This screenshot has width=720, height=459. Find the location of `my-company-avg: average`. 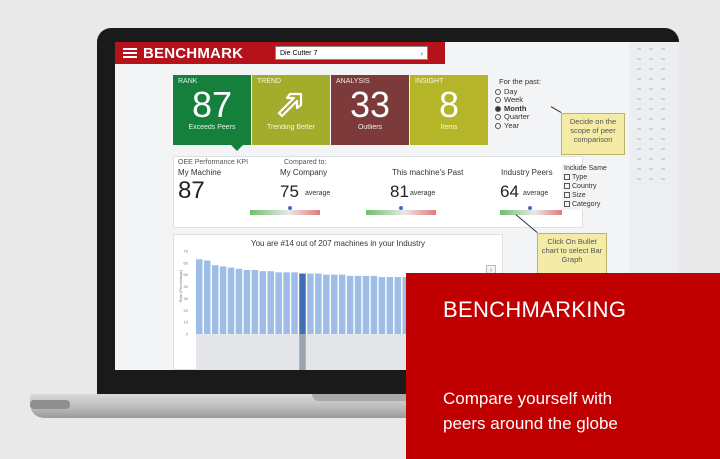

my-company-avg: average is located at coordinates (318, 193).